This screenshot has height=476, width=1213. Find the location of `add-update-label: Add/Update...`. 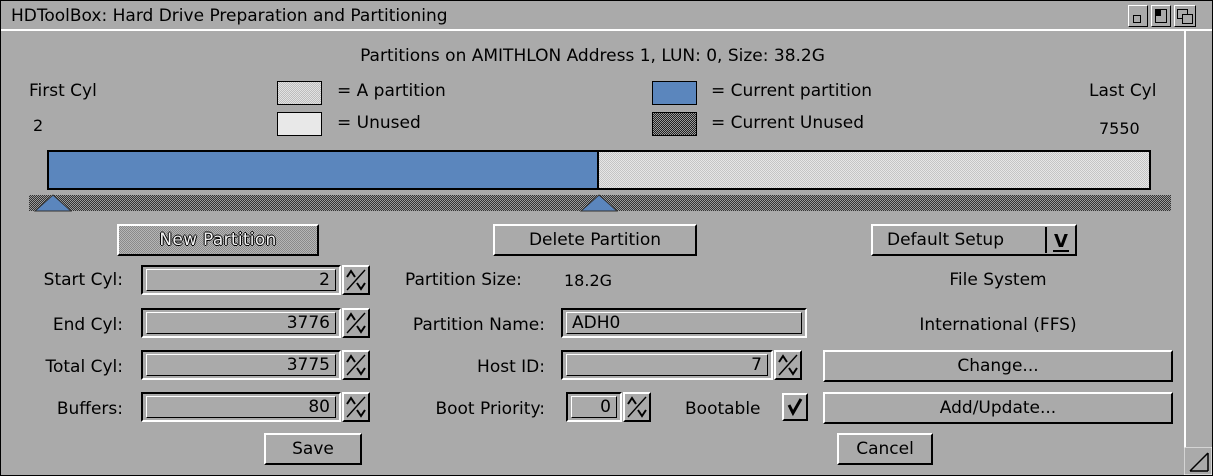

add-update-label: Add/Update... is located at coordinates (998, 408).